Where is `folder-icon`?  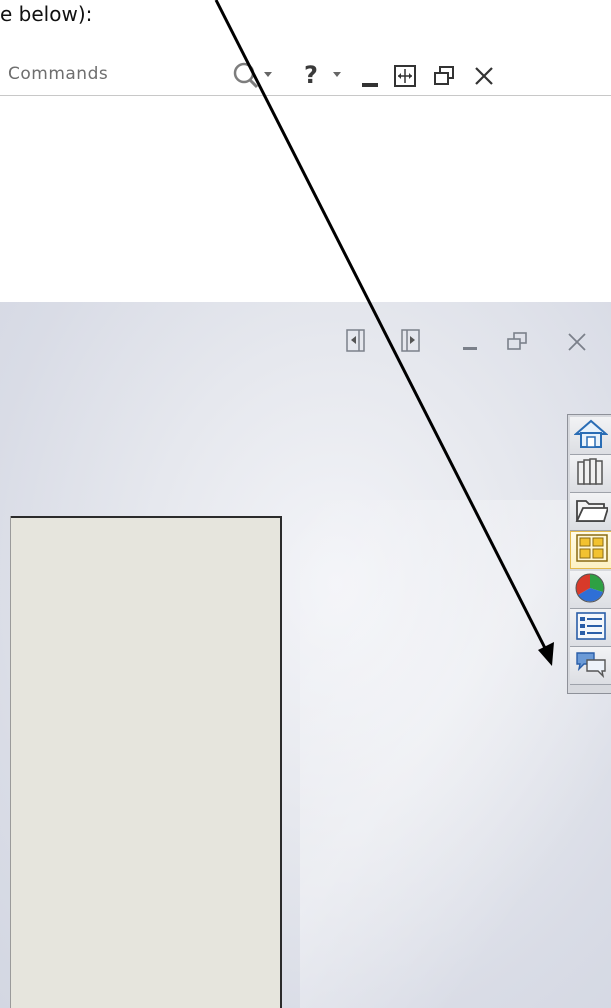
folder-icon is located at coordinates (592, 512).